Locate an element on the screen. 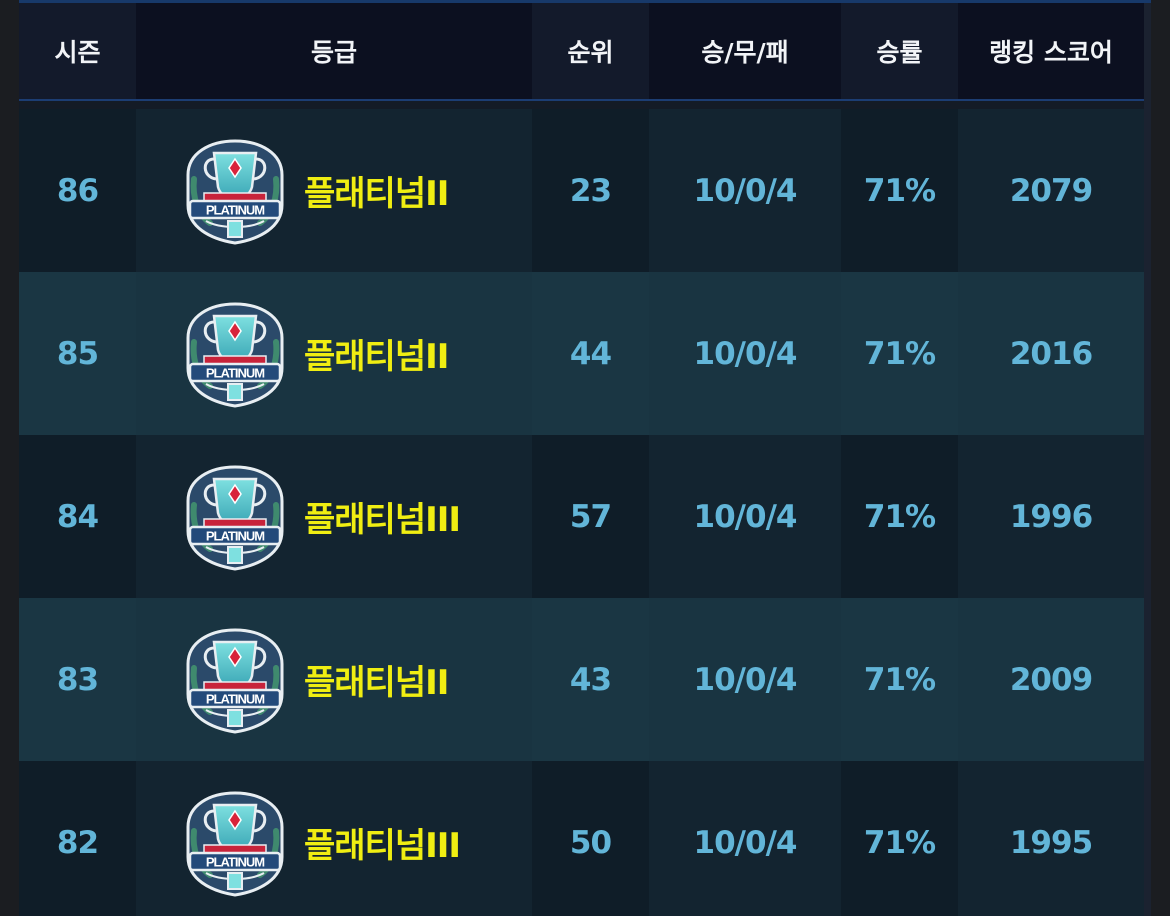 Image resolution: width=1170 pixels, height=916 pixels. season-value: 83 is located at coordinates (77, 679).